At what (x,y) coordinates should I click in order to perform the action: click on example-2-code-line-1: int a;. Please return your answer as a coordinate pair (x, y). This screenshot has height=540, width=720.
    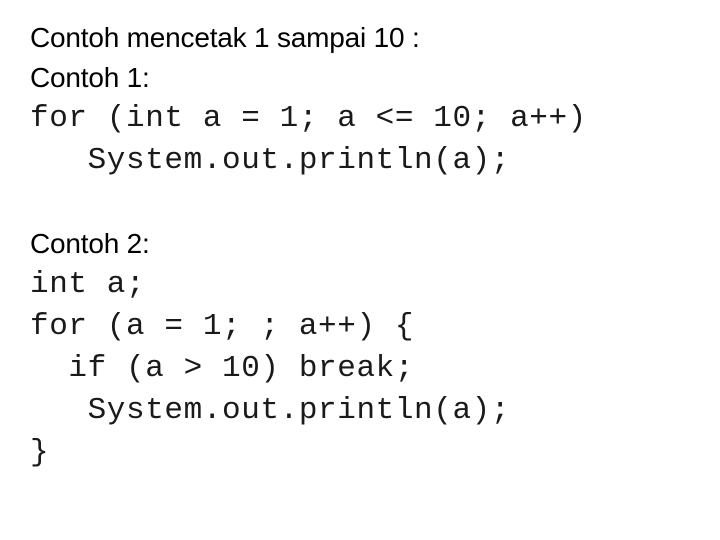
    Looking at the image, I should click on (88, 284).